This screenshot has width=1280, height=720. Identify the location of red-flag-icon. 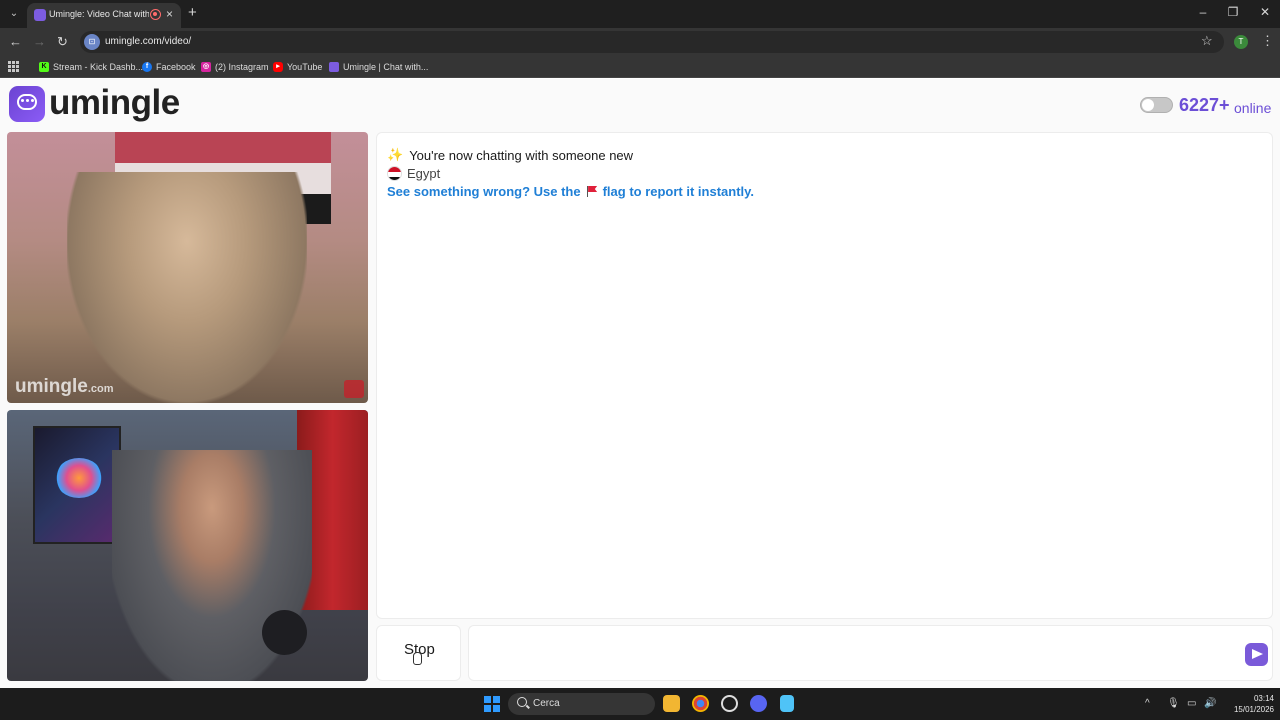
(592, 191).